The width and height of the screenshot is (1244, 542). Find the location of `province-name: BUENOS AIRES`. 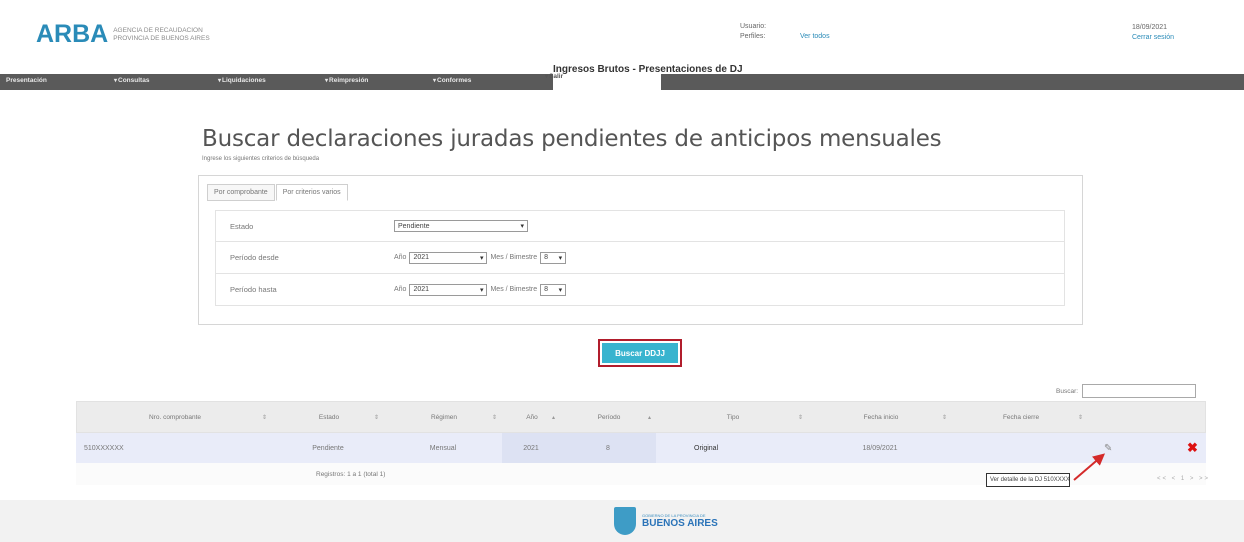

province-name: BUENOS AIRES is located at coordinates (680, 523).